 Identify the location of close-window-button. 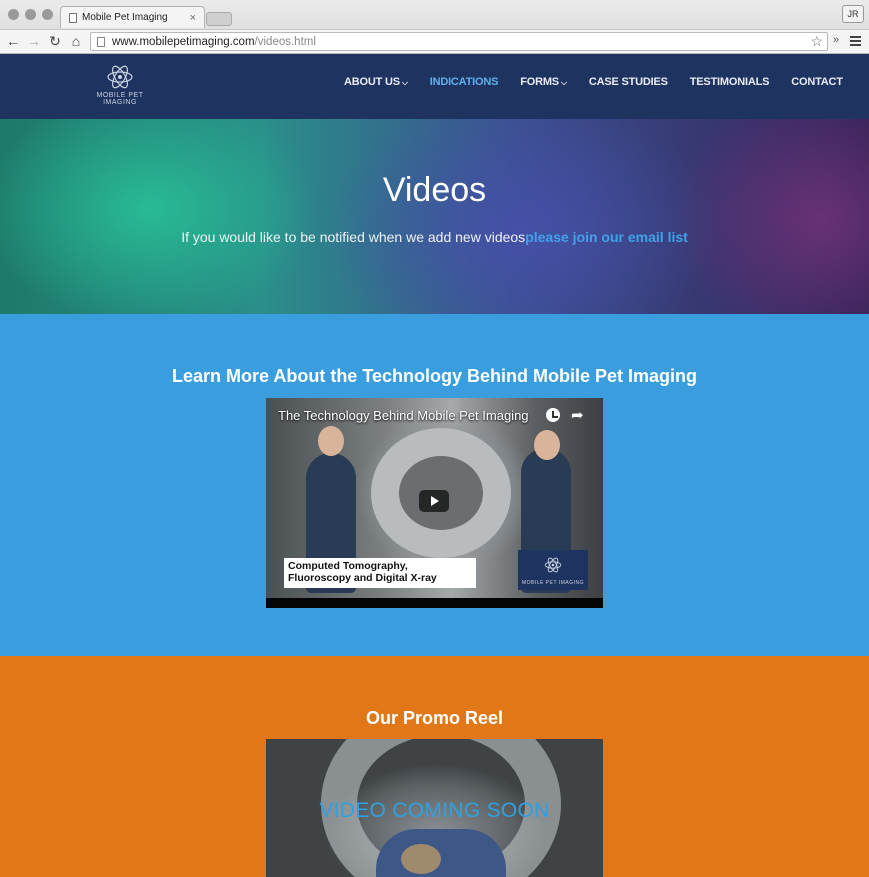
(13, 14).